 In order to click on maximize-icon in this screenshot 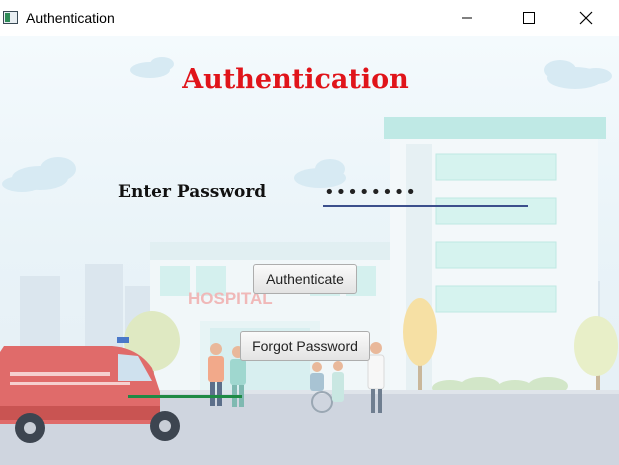, I will do `click(529, 18)`.